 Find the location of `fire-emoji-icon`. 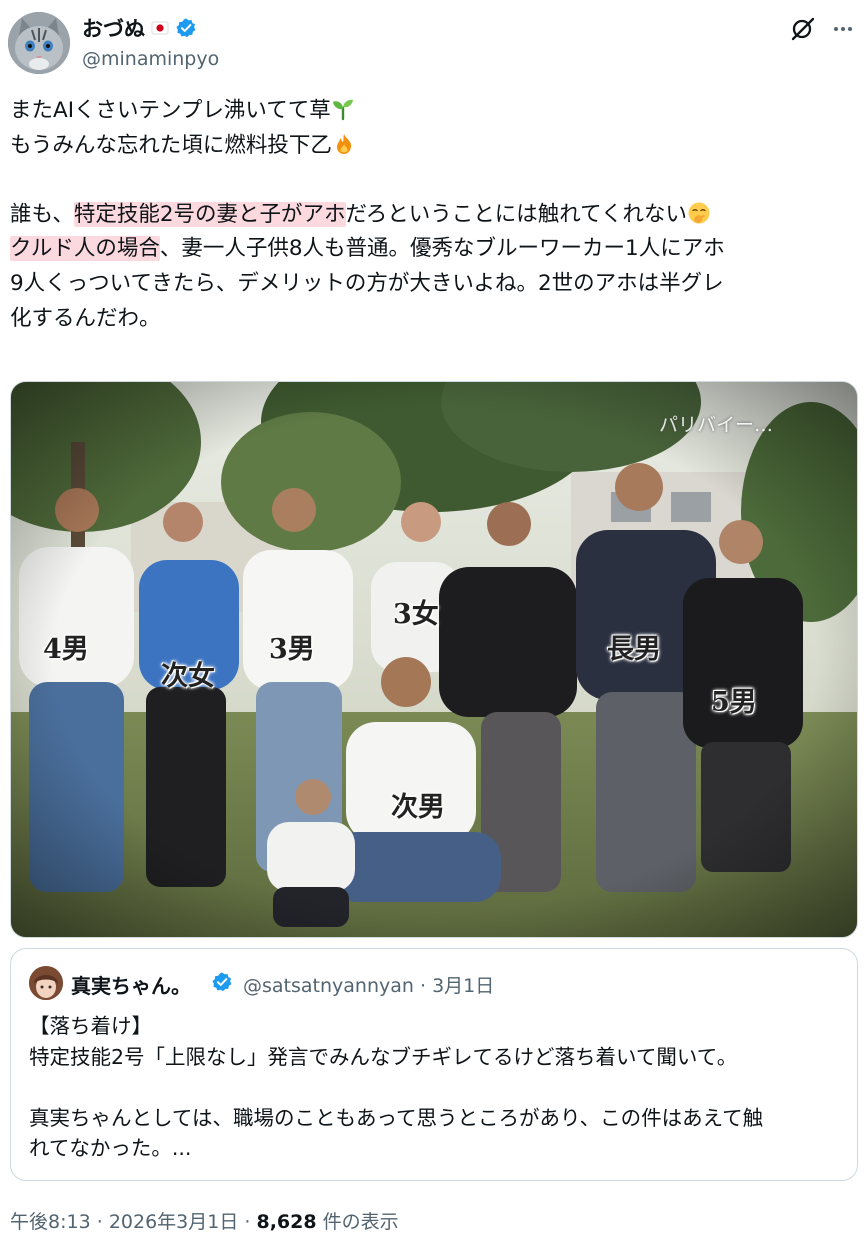

fire-emoji-icon is located at coordinates (344, 144).